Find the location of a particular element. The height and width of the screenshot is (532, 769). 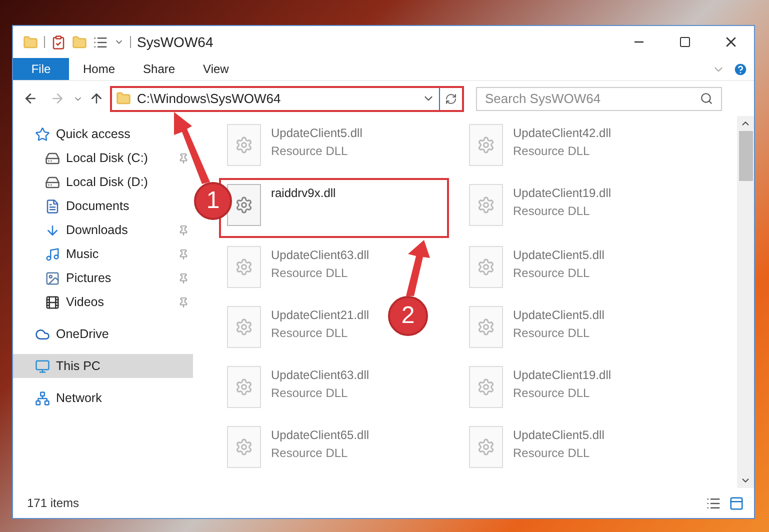

sidebar-item: Local Disk (C:) is located at coordinates (103, 158).